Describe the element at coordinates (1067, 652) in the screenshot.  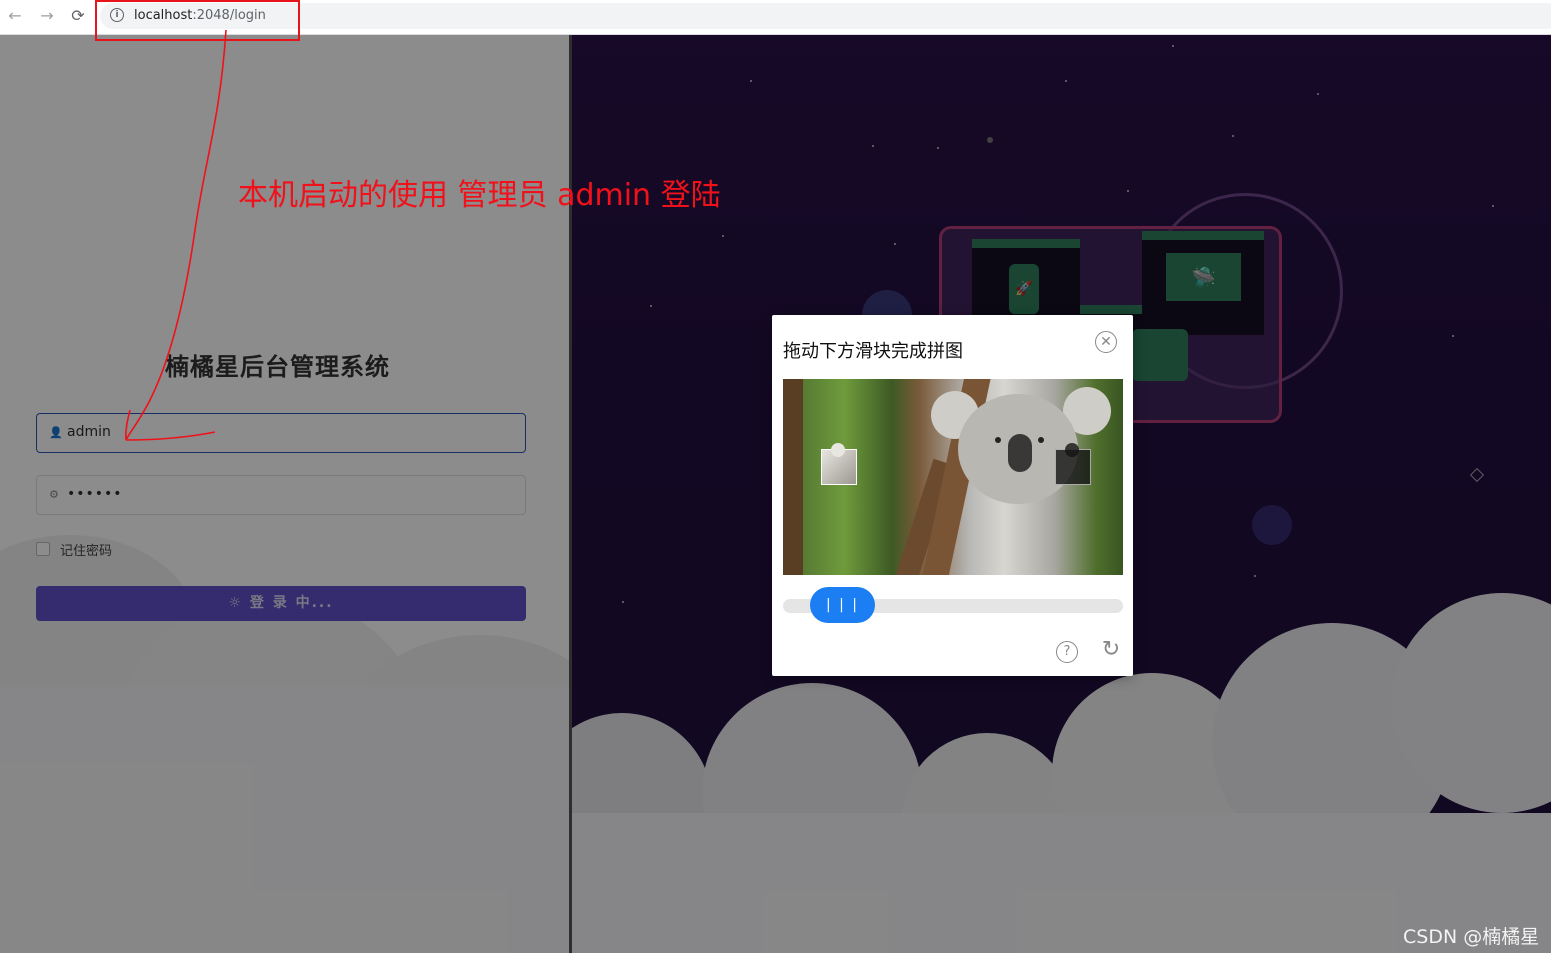
I see `help-icon: ?` at that location.